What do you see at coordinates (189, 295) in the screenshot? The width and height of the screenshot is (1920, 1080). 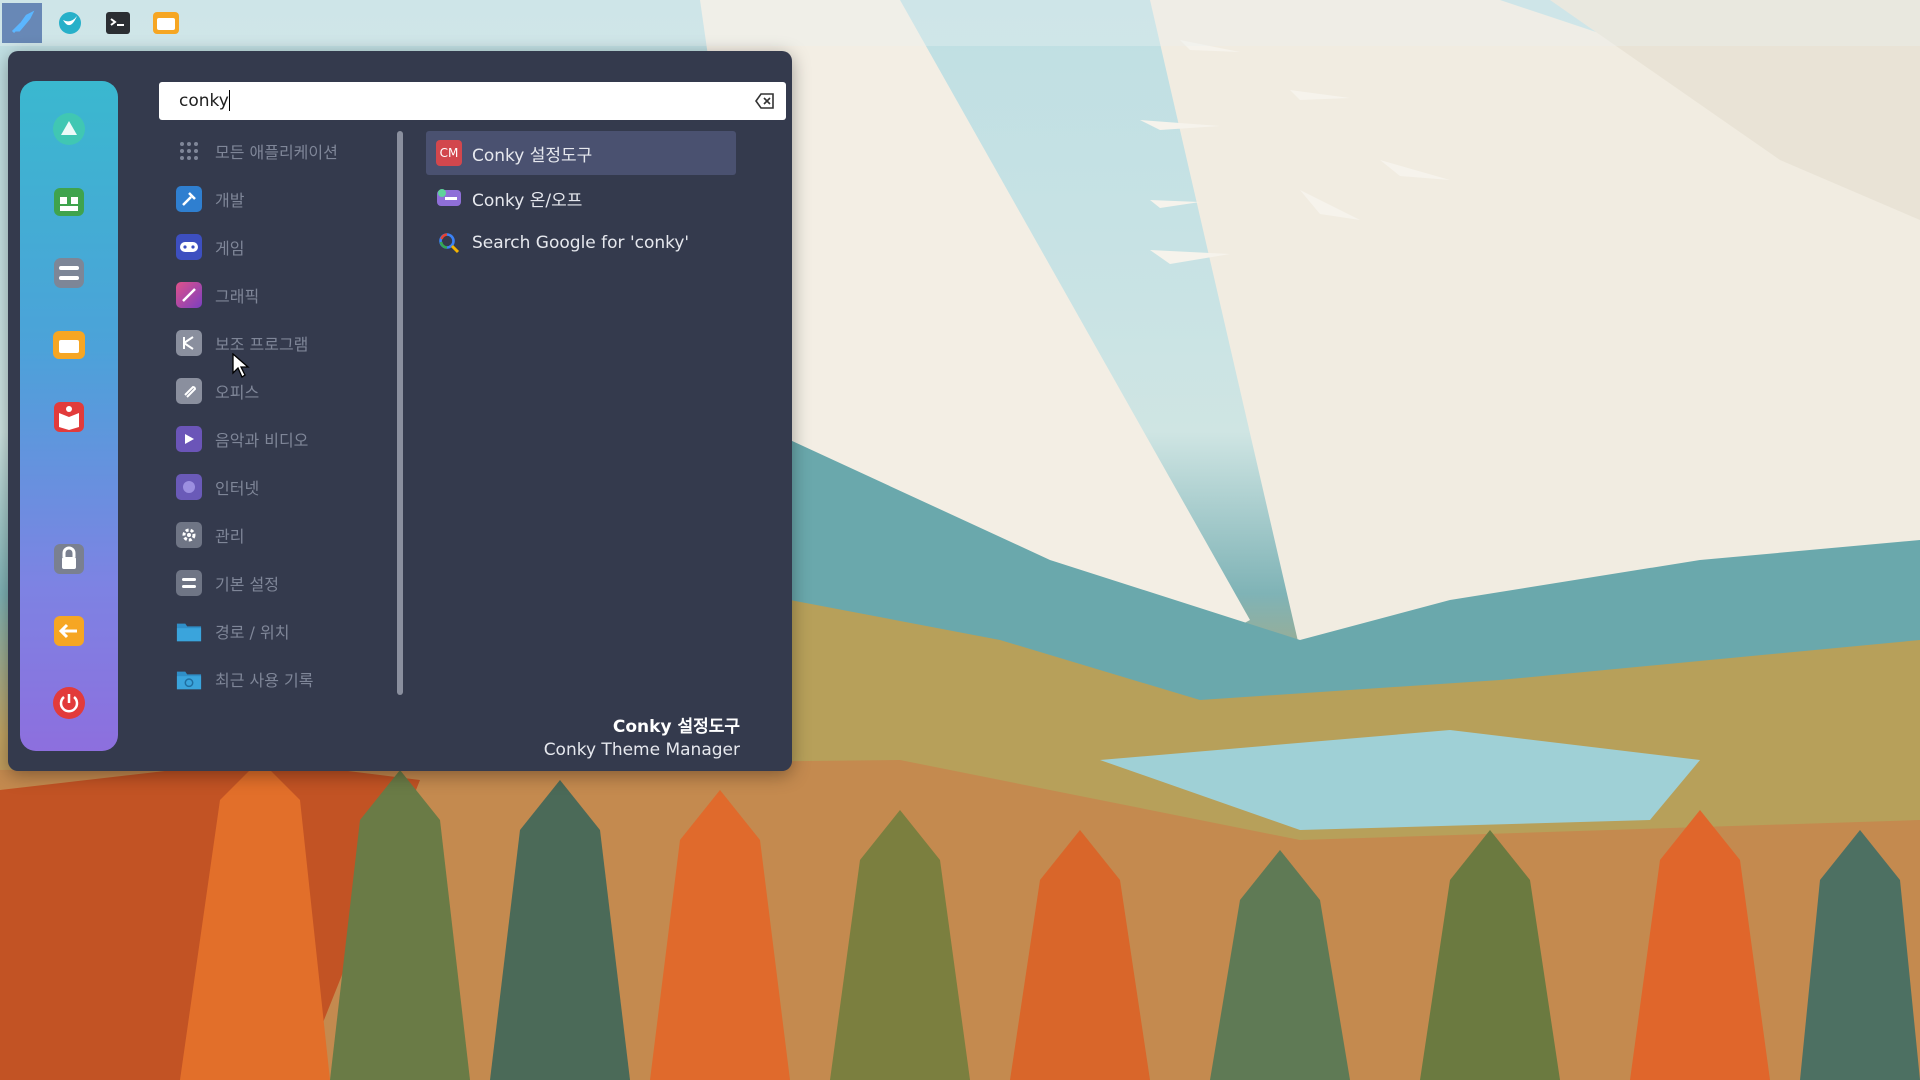 I see `graphics-icon` at bounding box center [189, 295].